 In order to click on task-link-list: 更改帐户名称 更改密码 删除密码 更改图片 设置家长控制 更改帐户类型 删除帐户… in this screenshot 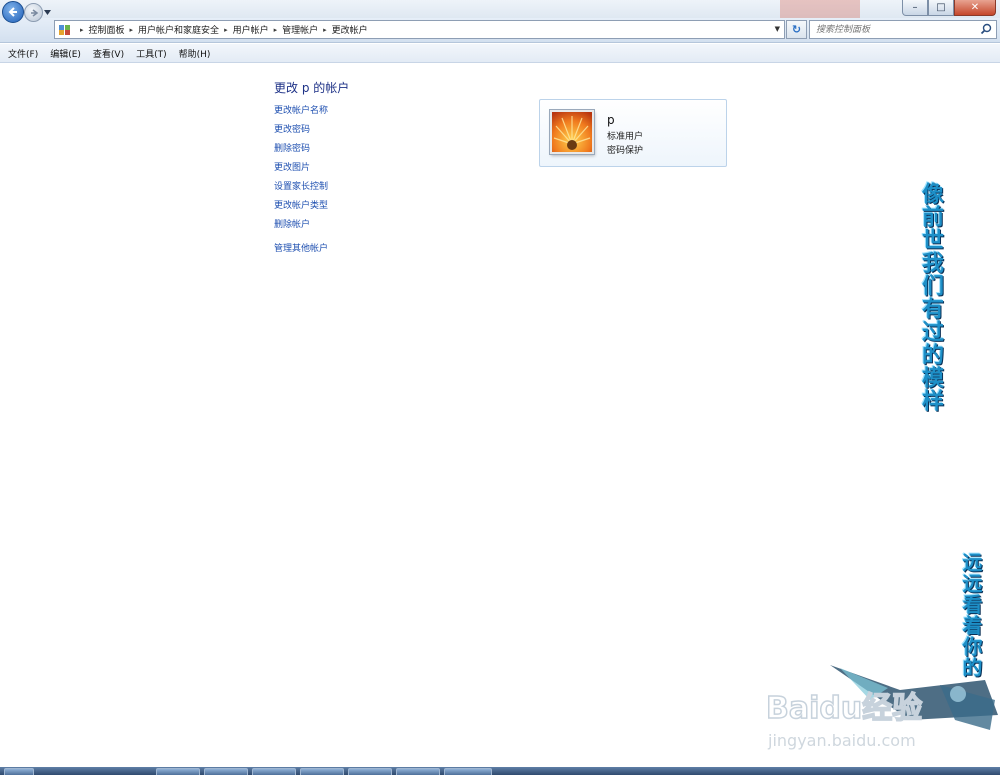, I will do `click(301, 182)`.